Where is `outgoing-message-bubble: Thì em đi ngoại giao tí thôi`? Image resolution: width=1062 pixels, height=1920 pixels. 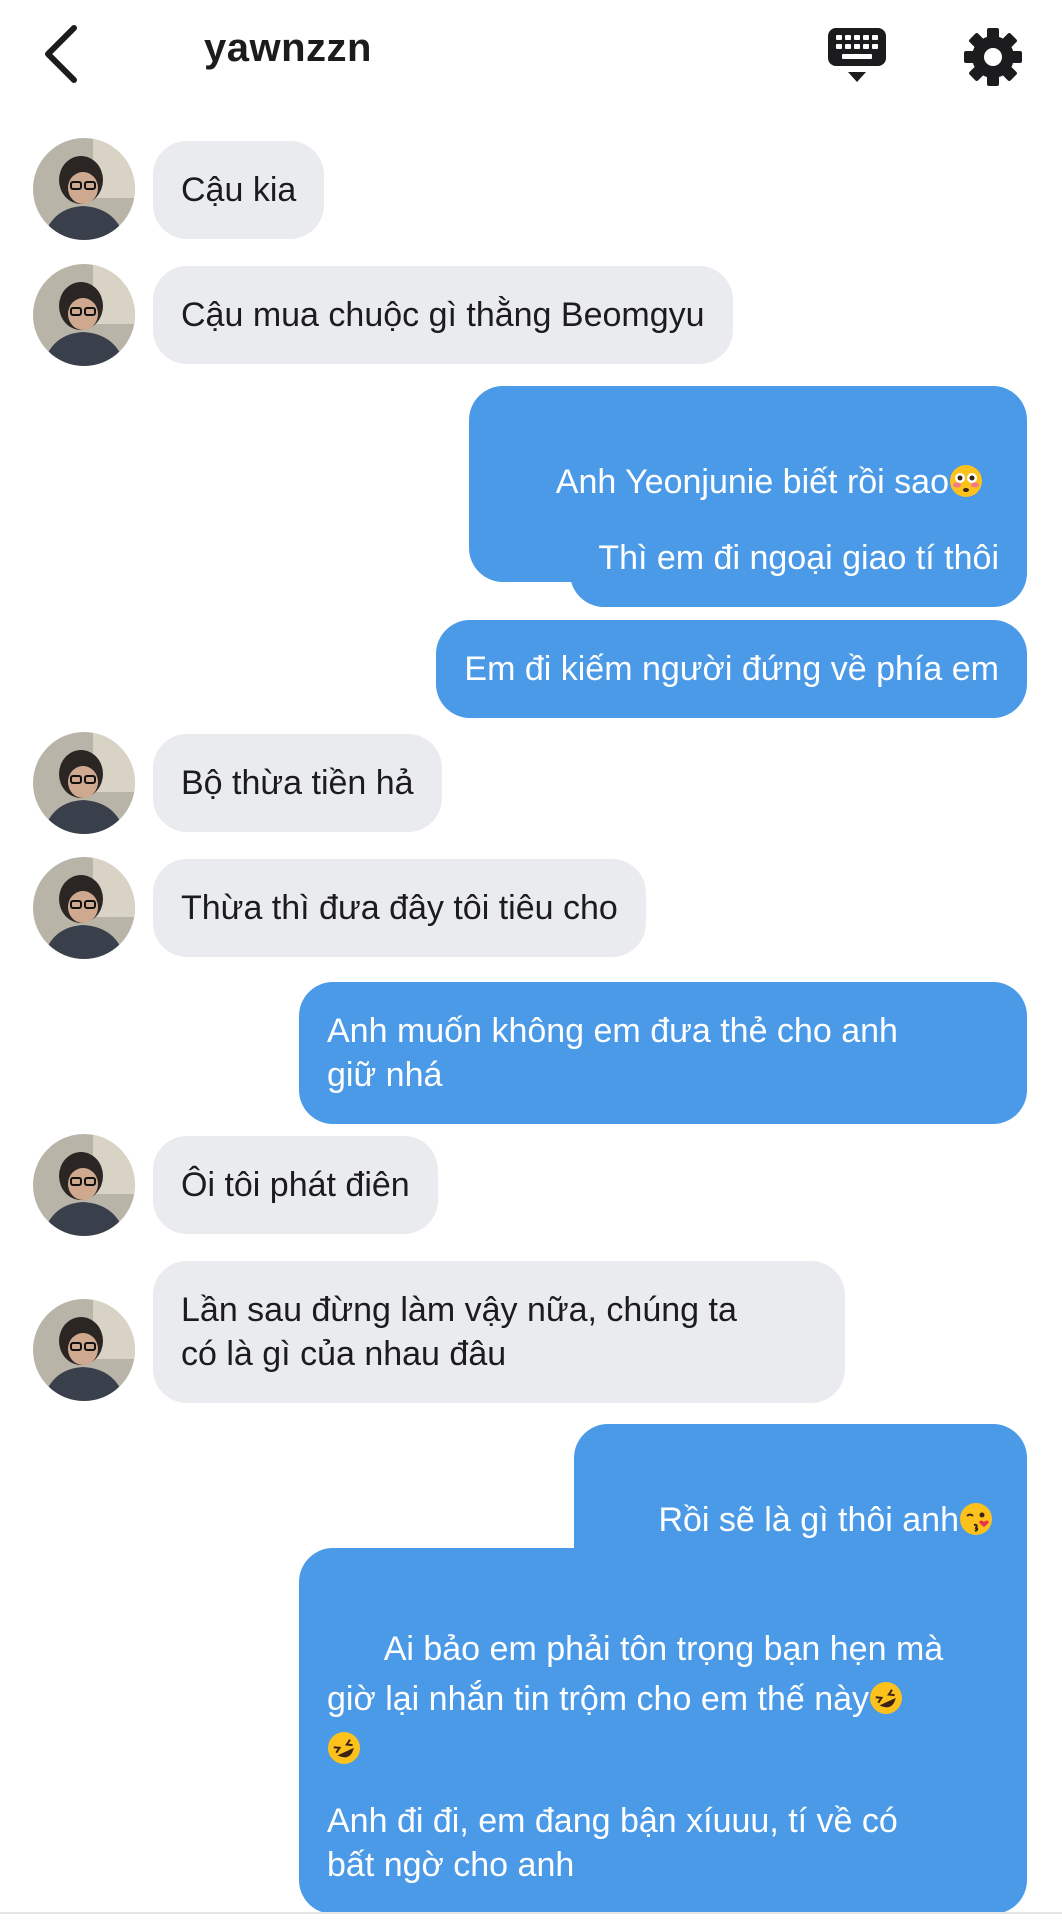
outgoing-message-bubble: Thì em đi ngoại giao tí thôi is located at coordinates (798, 558).